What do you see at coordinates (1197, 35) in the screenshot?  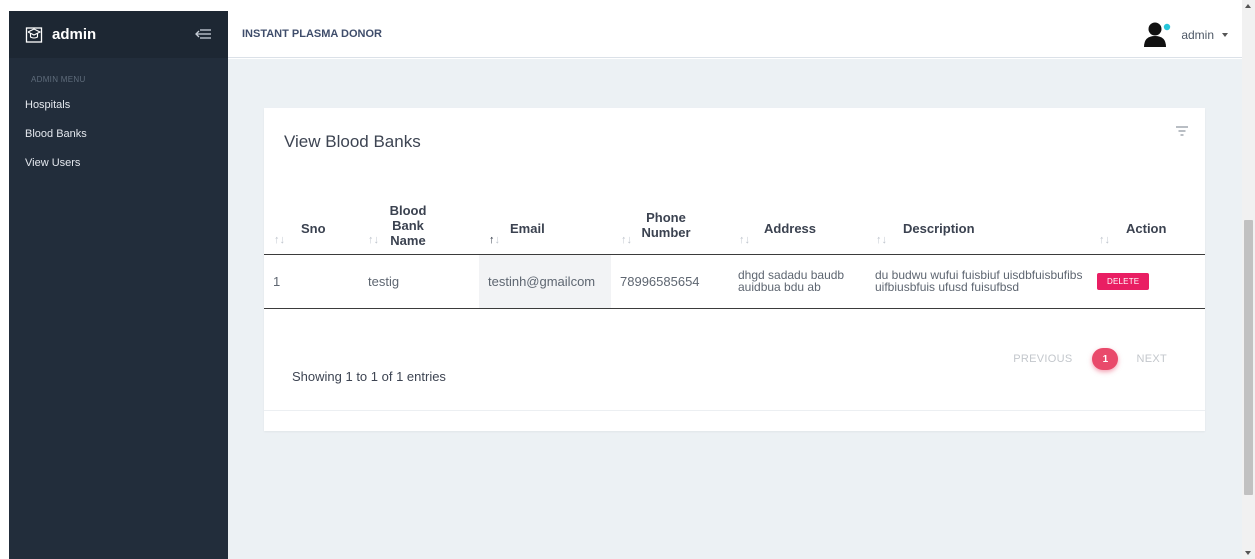 I see `user-name: admin` at bounding box center [1197, 35].